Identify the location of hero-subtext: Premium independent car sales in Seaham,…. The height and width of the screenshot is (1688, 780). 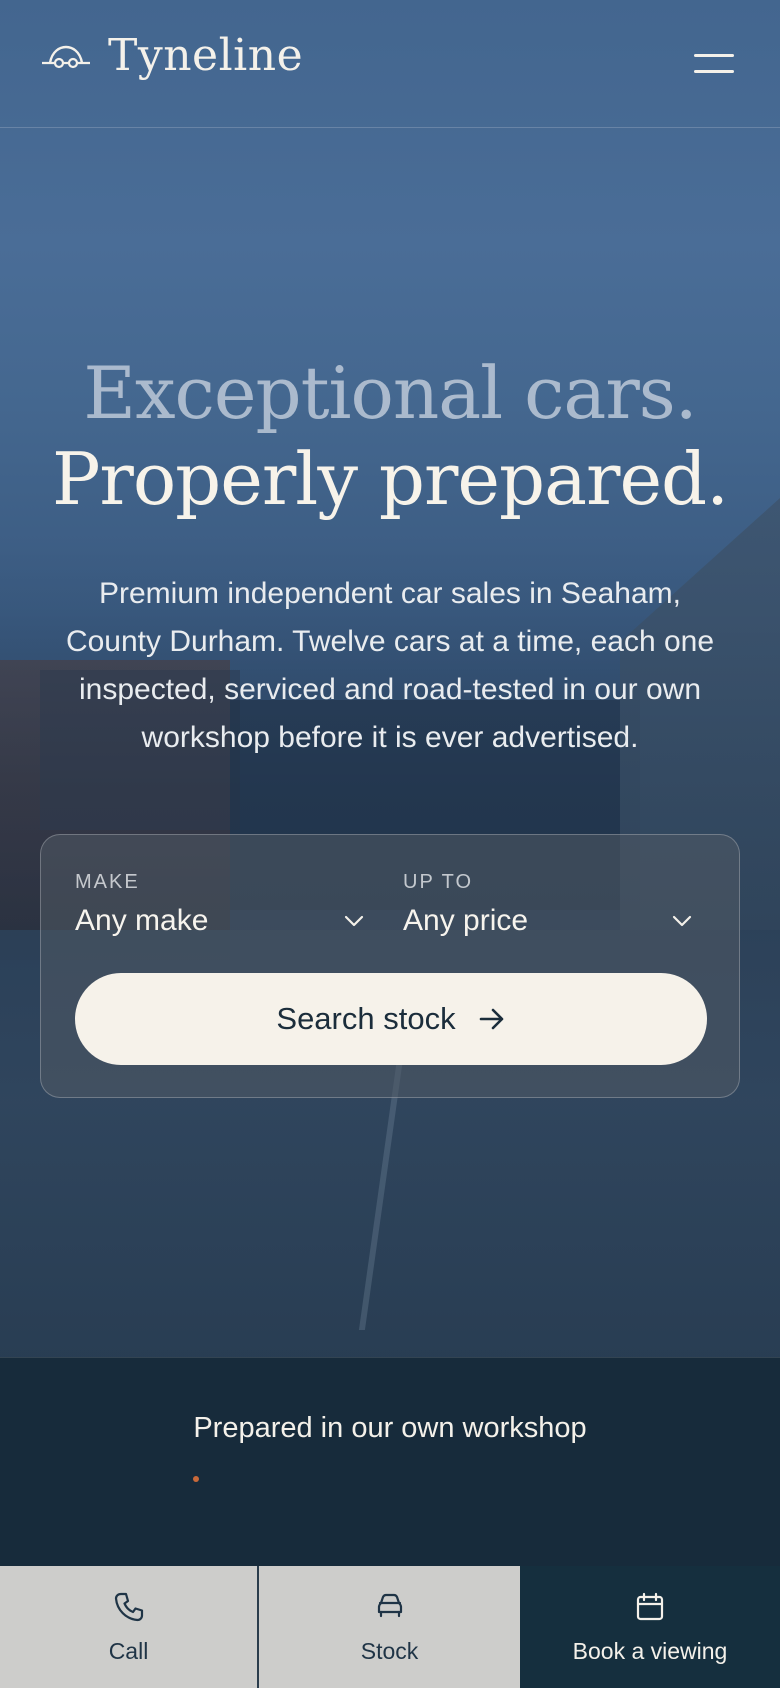
(390, 665).